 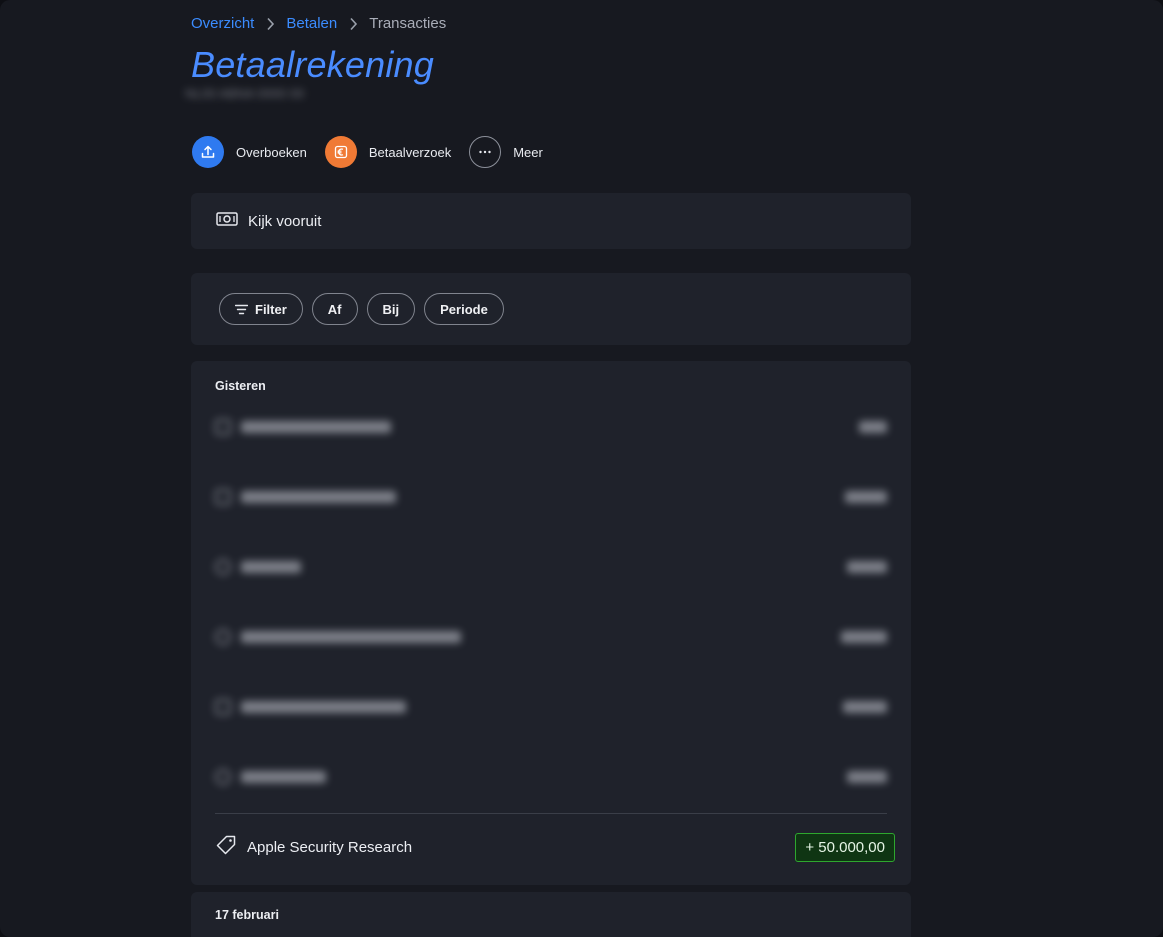 I want to click on kijk-vooruit-label: Kijk vooruit, so click(x=285, y=221).